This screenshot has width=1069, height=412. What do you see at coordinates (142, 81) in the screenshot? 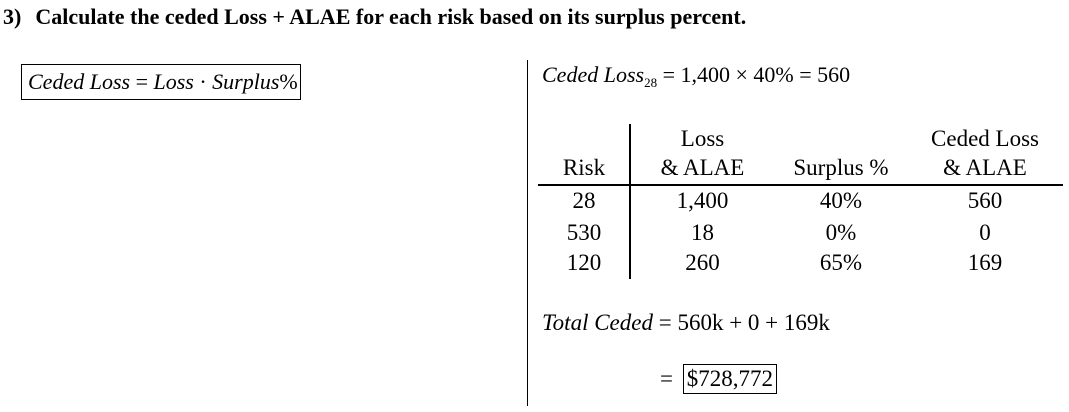
I see `formula-equals: =` at bounding box center [142, 81].